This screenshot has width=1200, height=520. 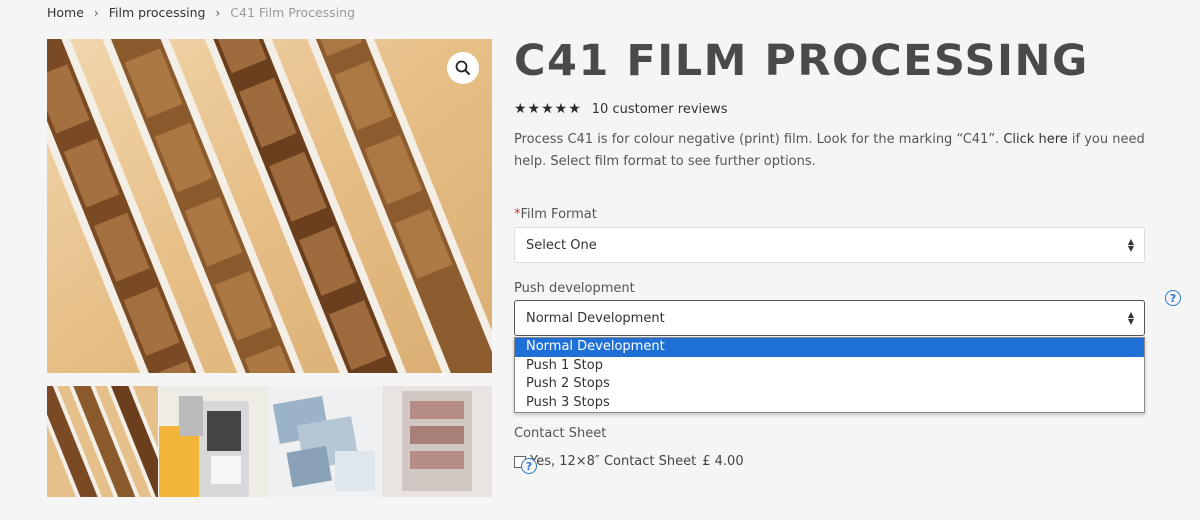 What do you see at coordinates (157, 12) in the screenshot?
I see `breadcrumb-film-processing-link: Film processing` at bounding box center [157, 12].